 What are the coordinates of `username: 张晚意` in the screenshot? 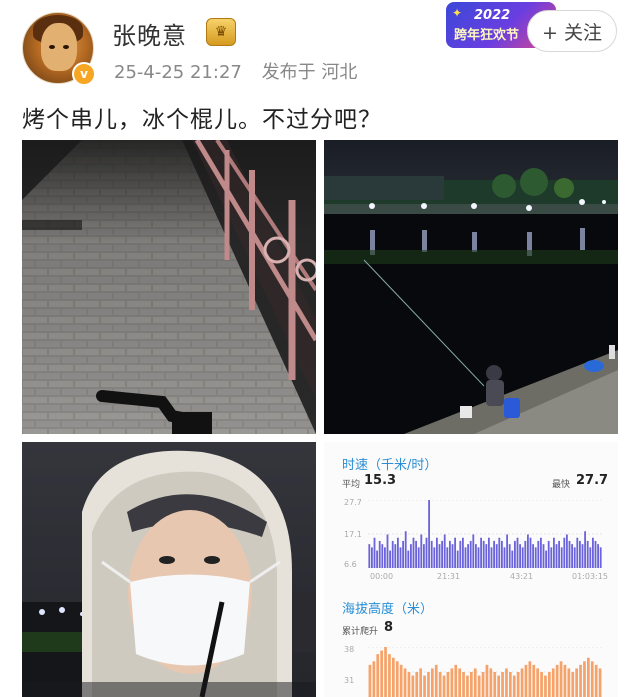 It's located at (149, 33).